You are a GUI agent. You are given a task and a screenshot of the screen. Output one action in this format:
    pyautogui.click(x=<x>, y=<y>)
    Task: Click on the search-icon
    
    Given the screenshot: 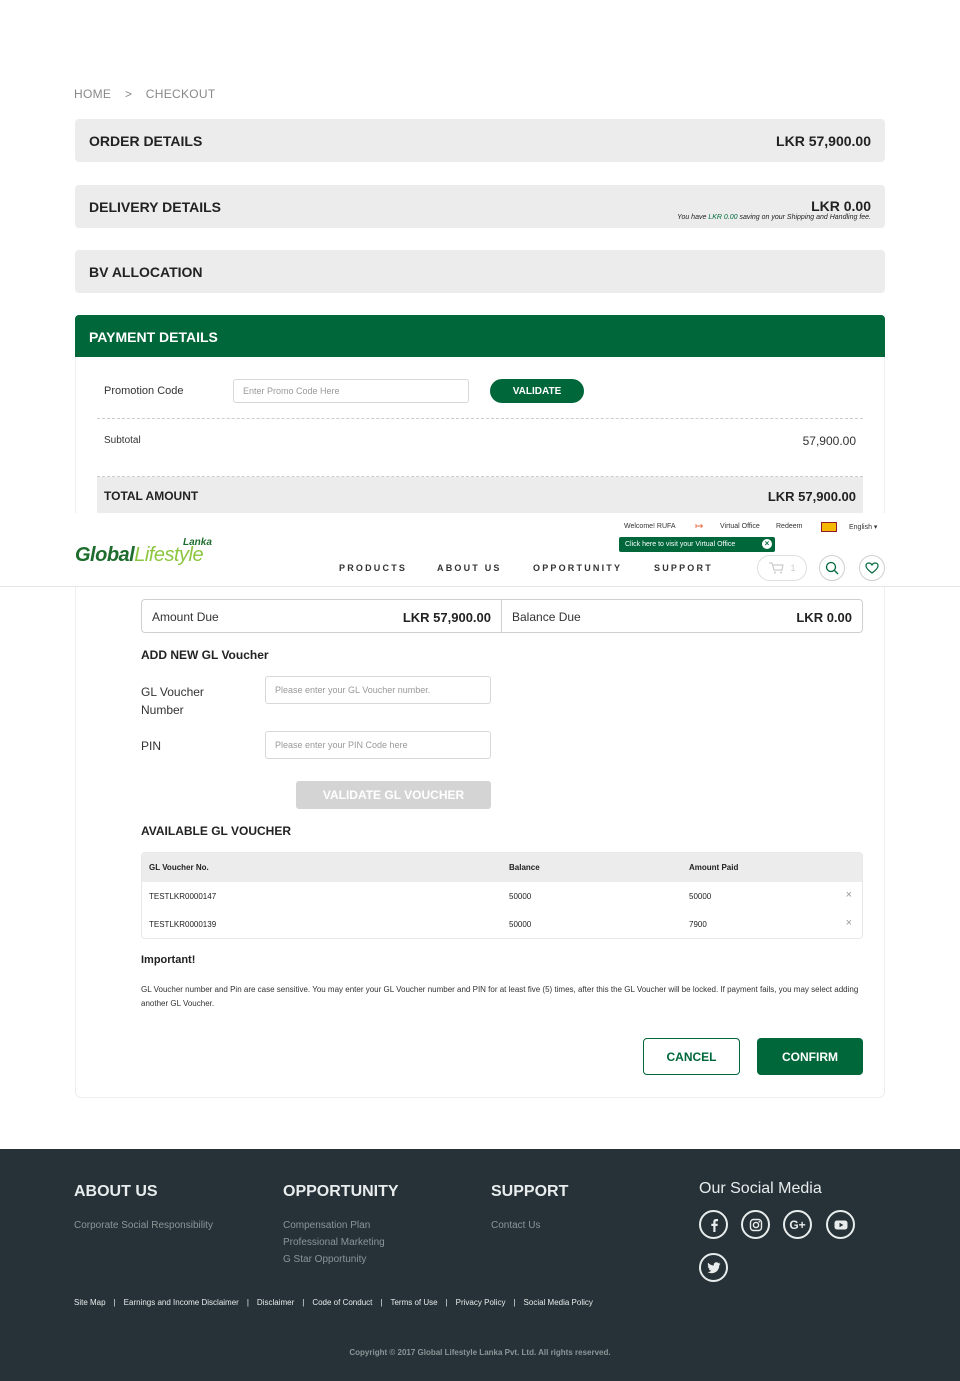 What is the action you would take?
    pyautogui.click(x=832, y=568)
    